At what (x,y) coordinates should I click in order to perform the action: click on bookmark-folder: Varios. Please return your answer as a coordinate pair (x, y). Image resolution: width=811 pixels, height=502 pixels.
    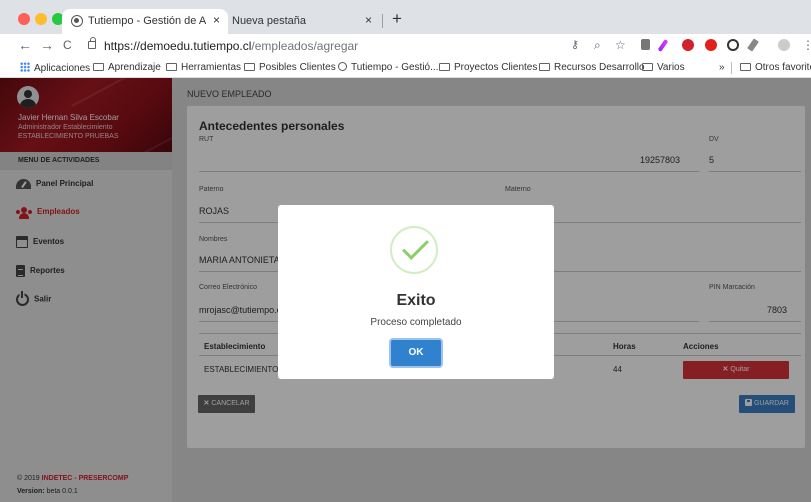
    Looking at the image, I should click on (663, 67).